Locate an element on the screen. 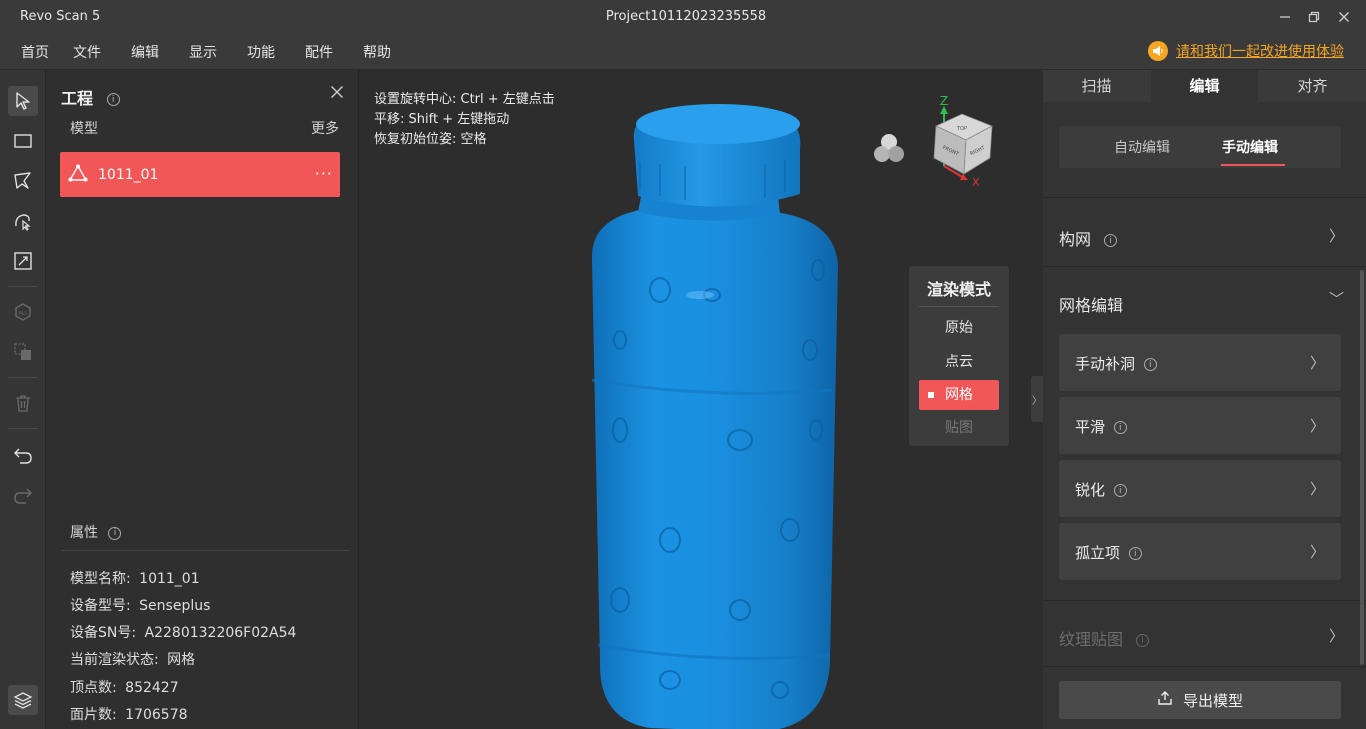 The height and width of the screenshot is (729, 1366). property-row: 设备SN号: A2280132206F02A54 is located at coordinates (183, 632).